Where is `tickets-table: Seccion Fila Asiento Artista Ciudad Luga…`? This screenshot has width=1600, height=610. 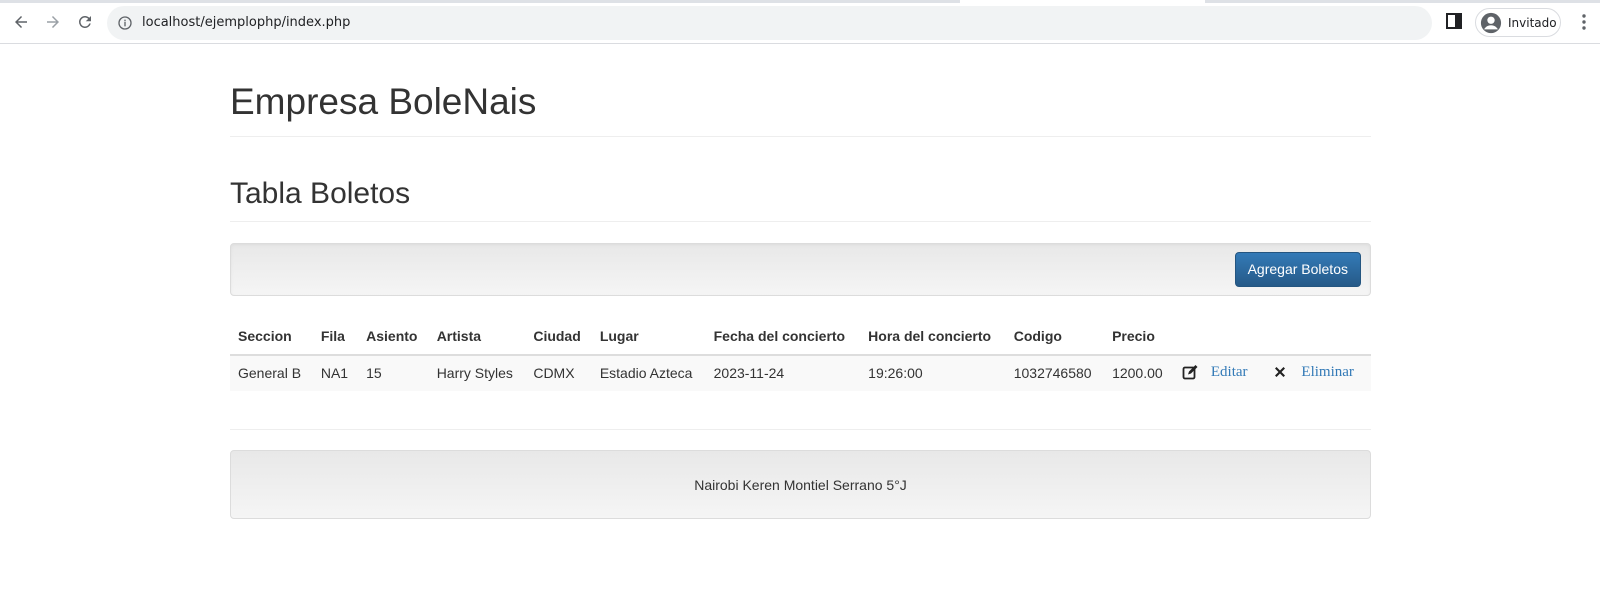
tickets-table: Seccion Fila Asiento Artista Ciudad Luga… is located at coordinates (800, 354).